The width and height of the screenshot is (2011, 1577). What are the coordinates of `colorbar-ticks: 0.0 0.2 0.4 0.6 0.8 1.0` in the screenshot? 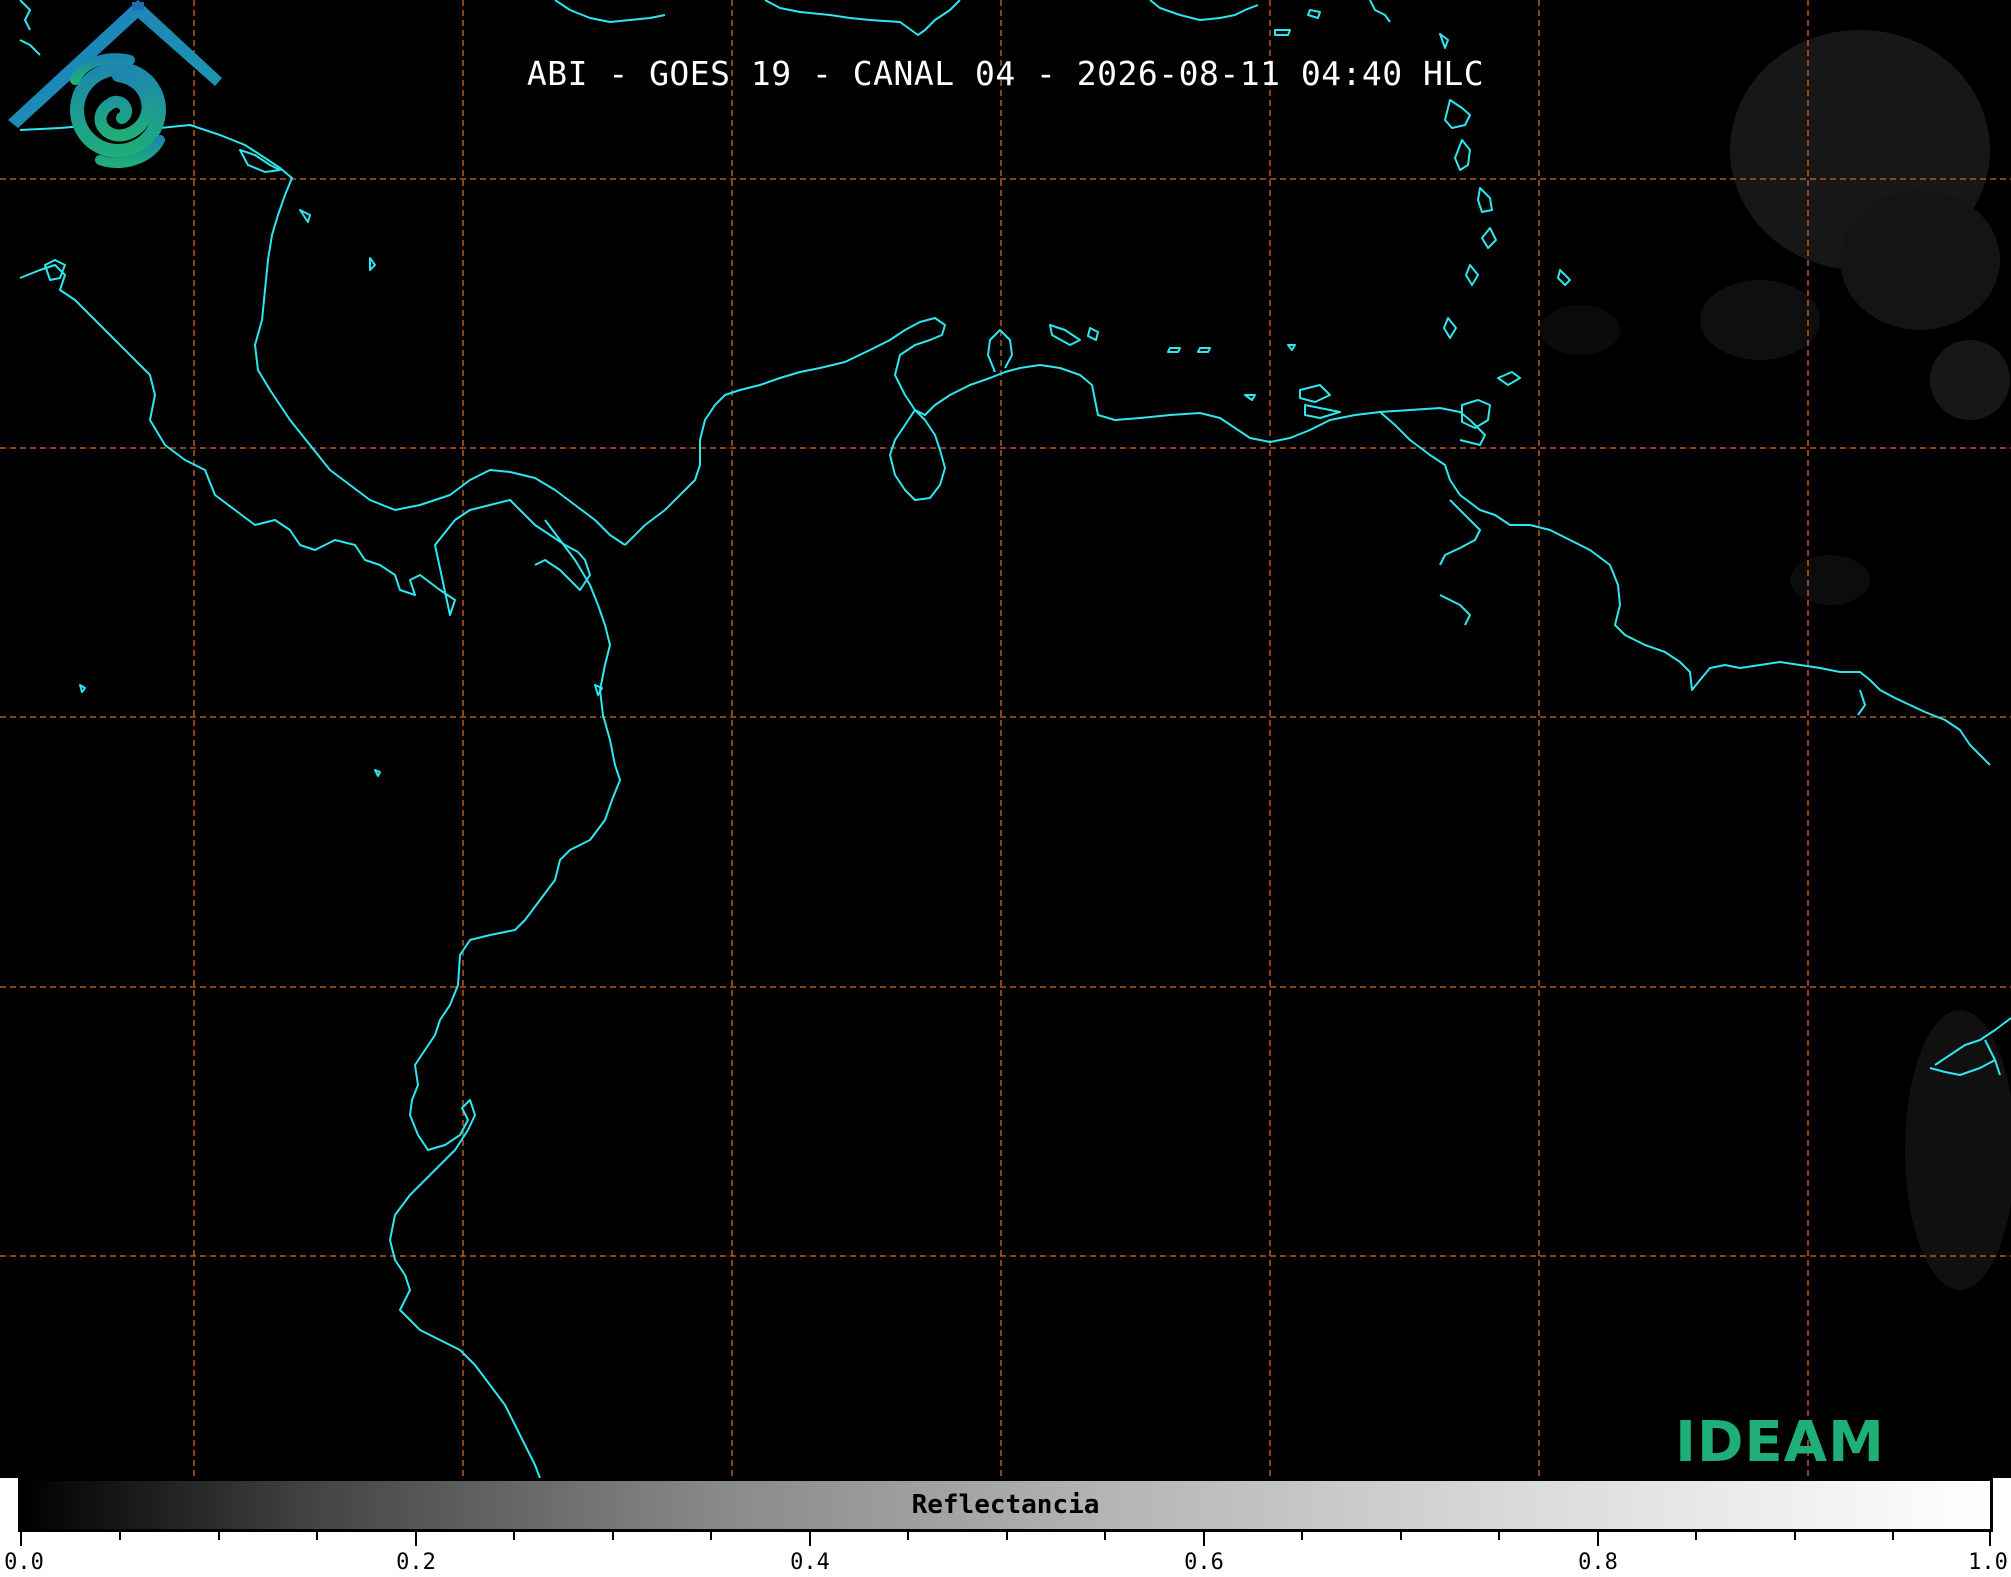 It's located at (1005, 1554).